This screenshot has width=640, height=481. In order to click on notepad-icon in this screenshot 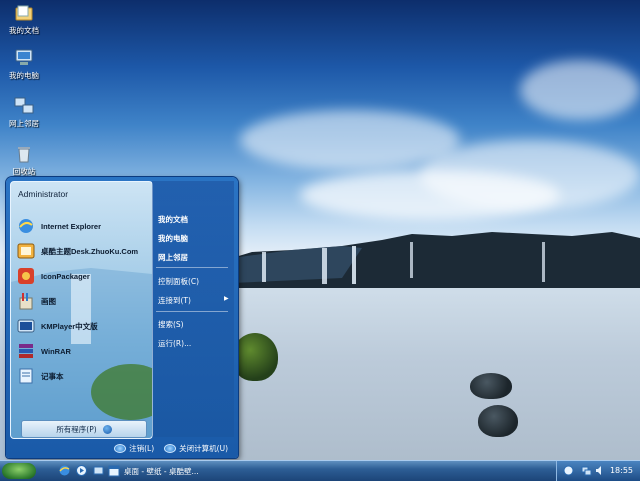, I will do `click(26, 376)`.